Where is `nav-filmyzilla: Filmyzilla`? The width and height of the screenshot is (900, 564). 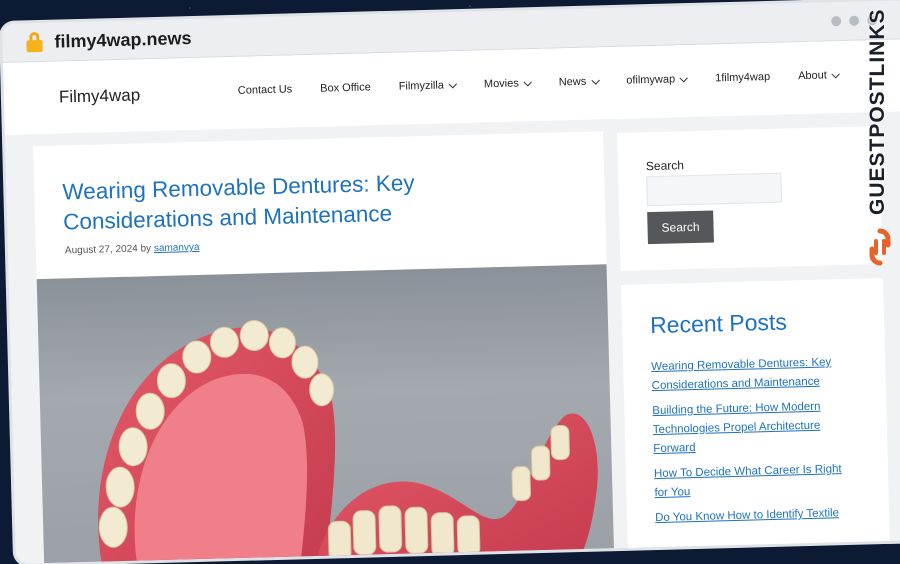
nav-filmyzilla: Filmyzilla is located at coordinates (428, 86).